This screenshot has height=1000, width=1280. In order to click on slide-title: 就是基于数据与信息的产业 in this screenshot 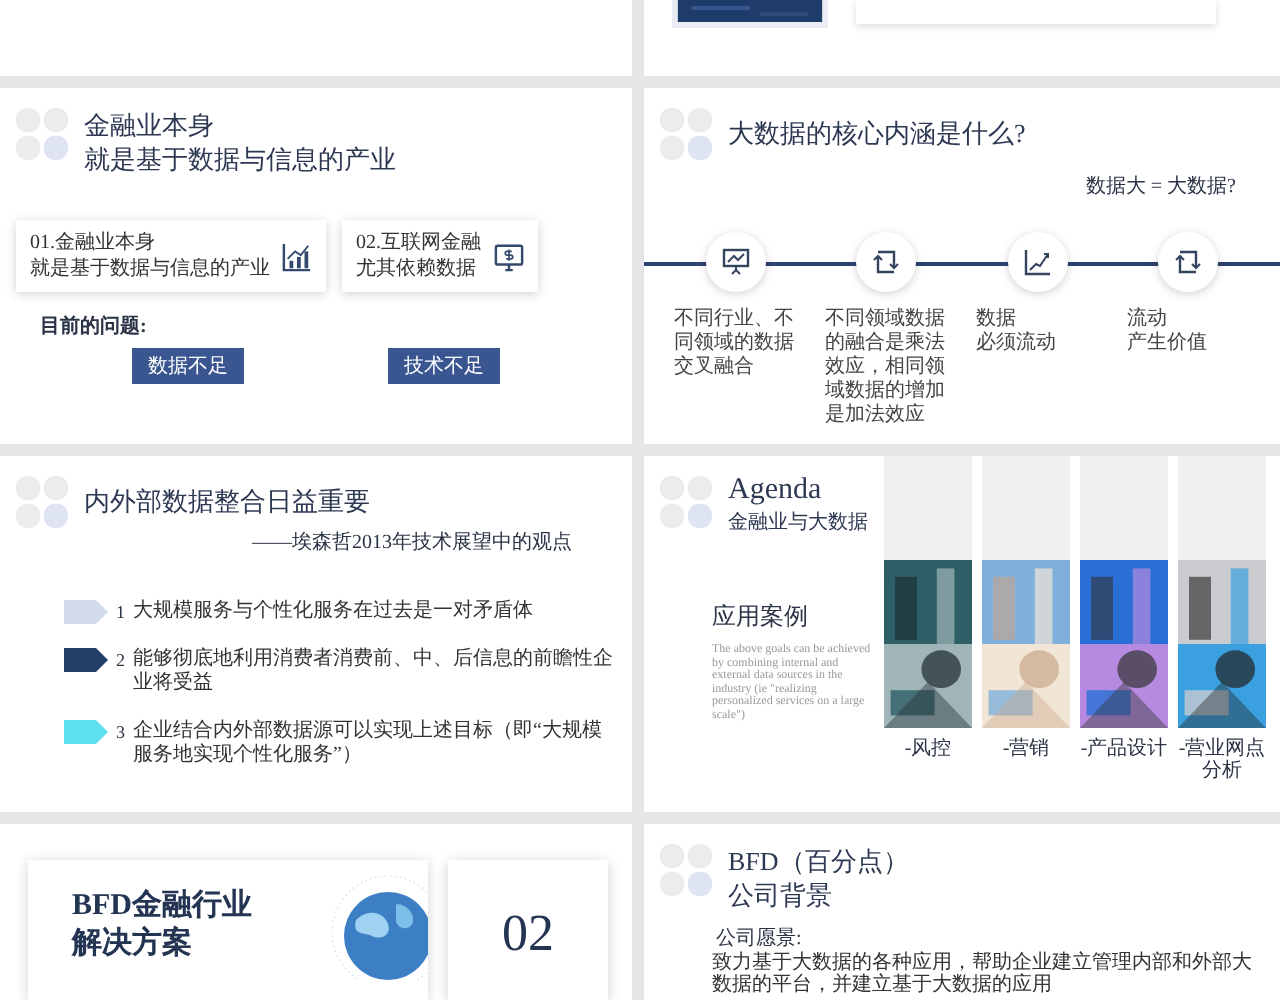, I will do `click(240, 159)`.